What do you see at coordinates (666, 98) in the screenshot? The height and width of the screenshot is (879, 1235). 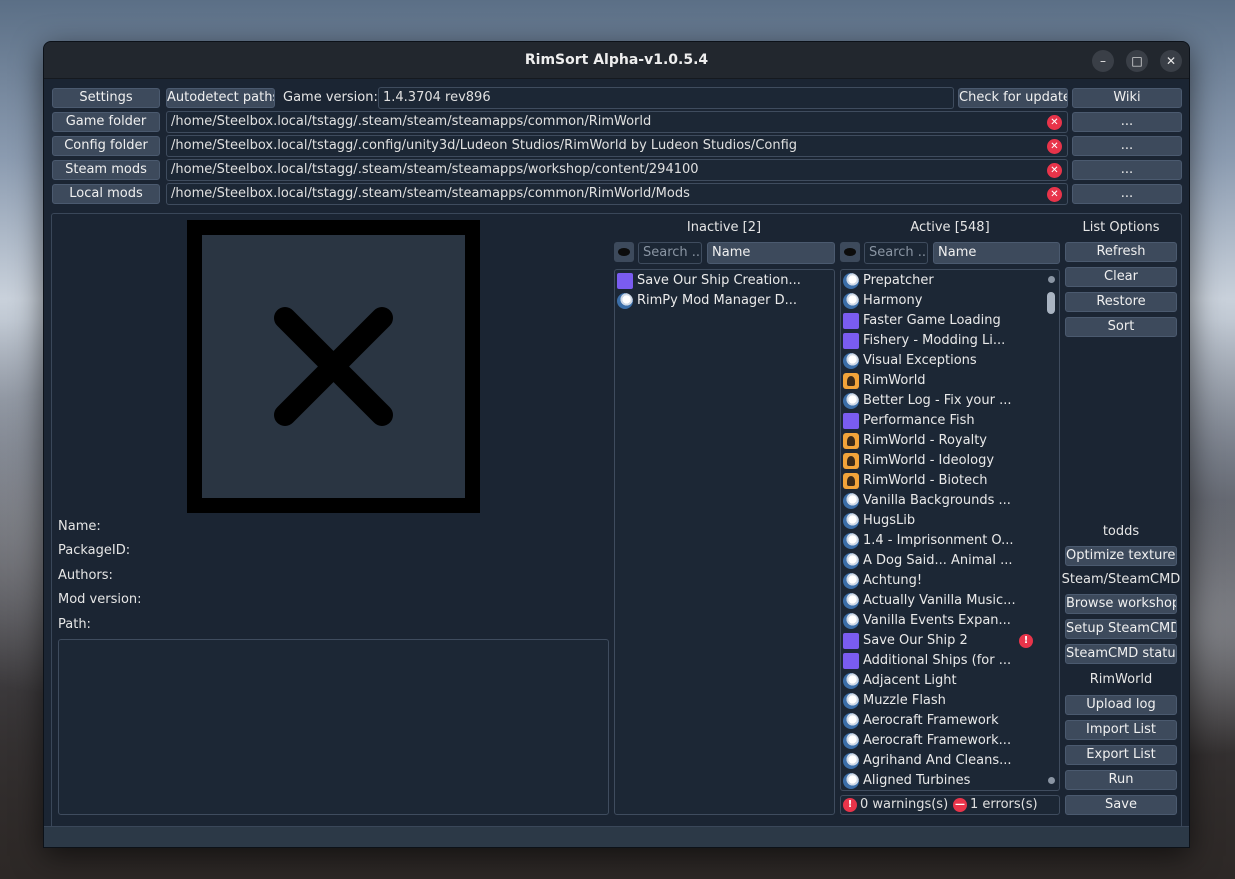 I see `game-version-field: 1.4.3704 rev896` at bounding box center [666, 98].